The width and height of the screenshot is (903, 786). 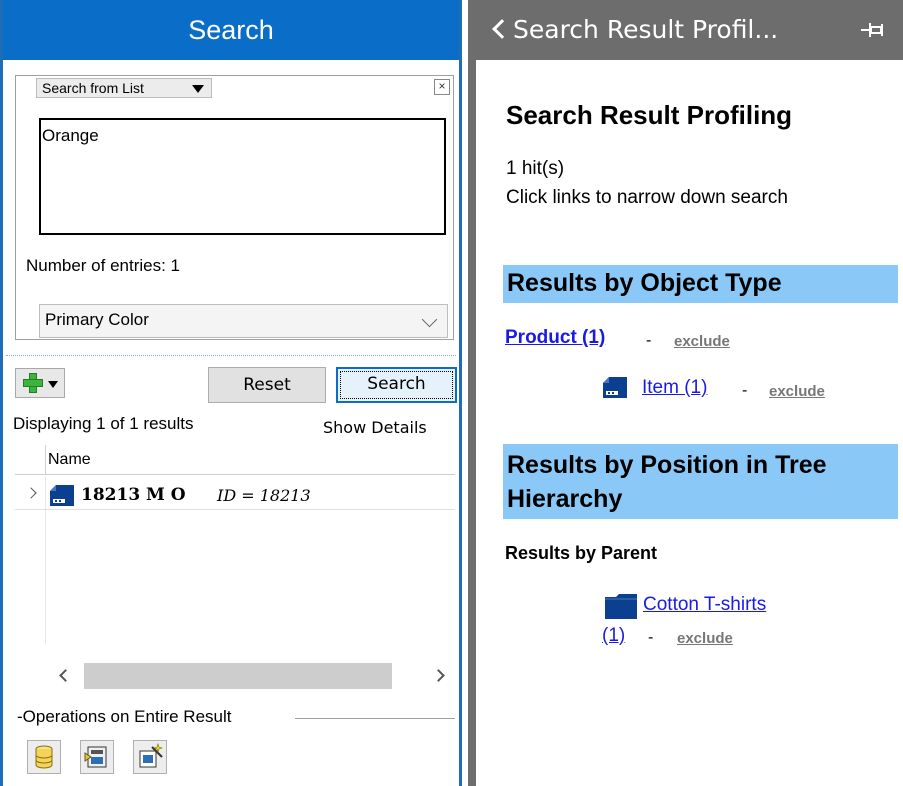 What do you see at coordinates (649, 115) in the screenshot?
I see `page-title: Search Result Profiling` at bounding box center [649, 115].